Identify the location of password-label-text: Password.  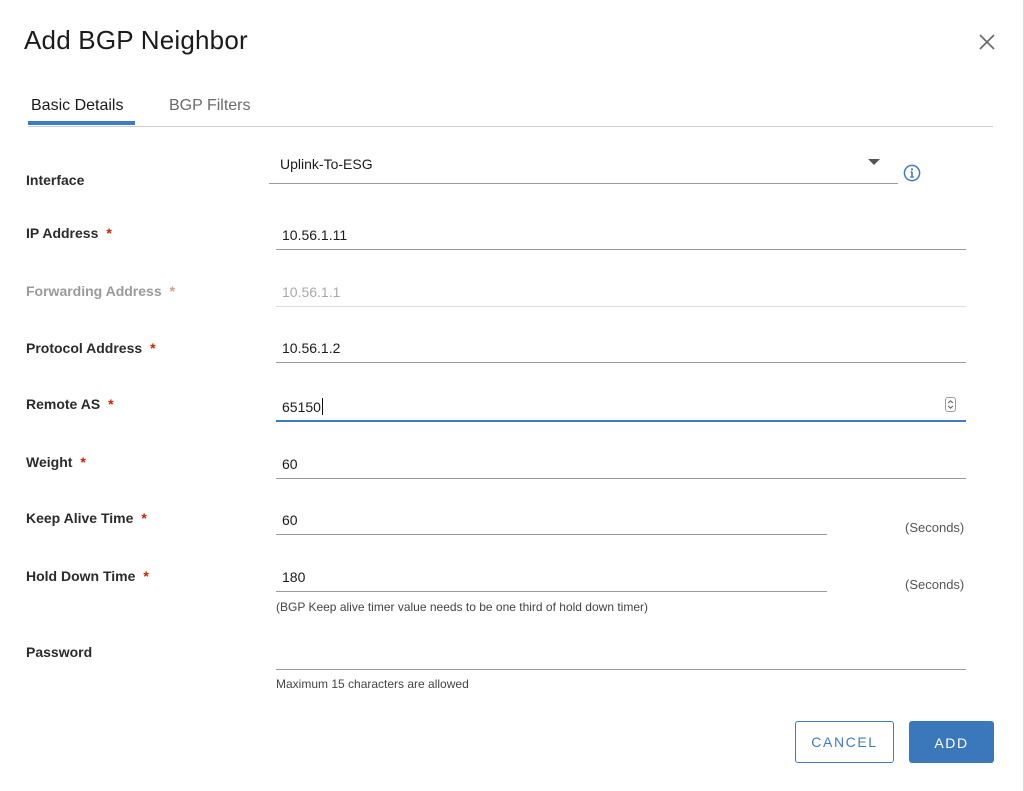
(59, 652).